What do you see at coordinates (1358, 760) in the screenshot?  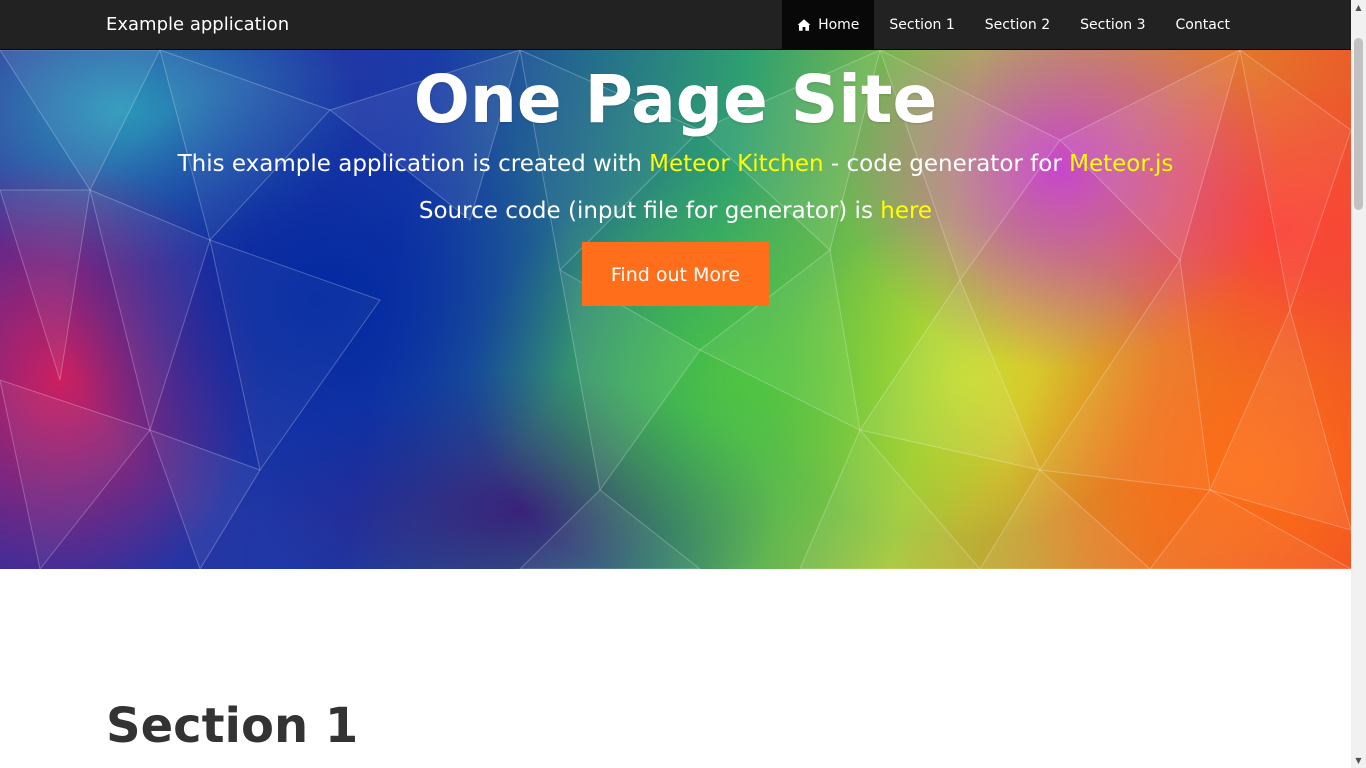 I see `scroll-down-arrow-icon: ▼` at bounding box center [1358, 760].